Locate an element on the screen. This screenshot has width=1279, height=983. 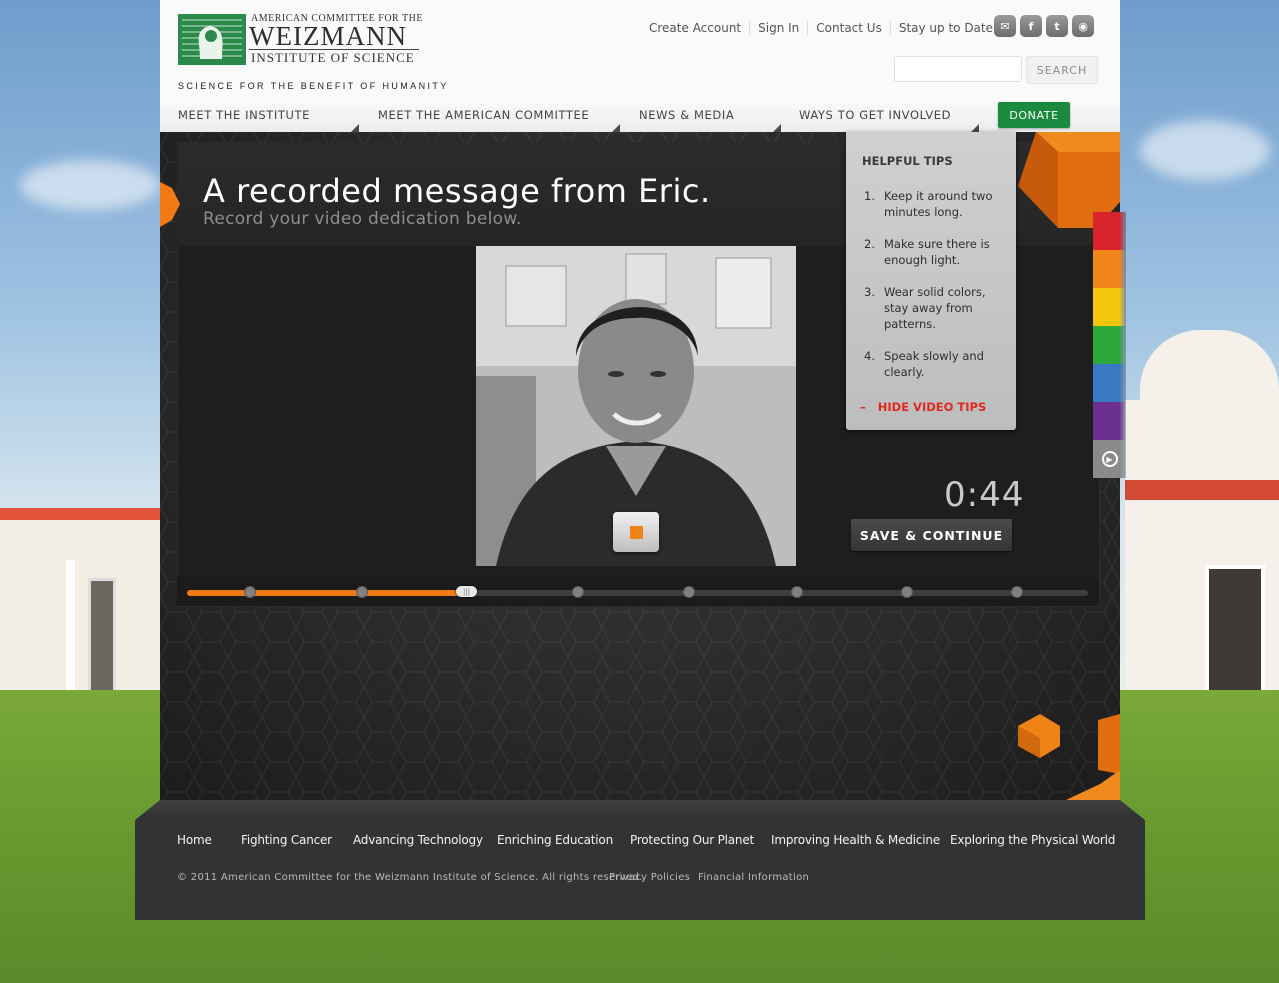
side-tab-orange is located at coordinates (1109, 269).